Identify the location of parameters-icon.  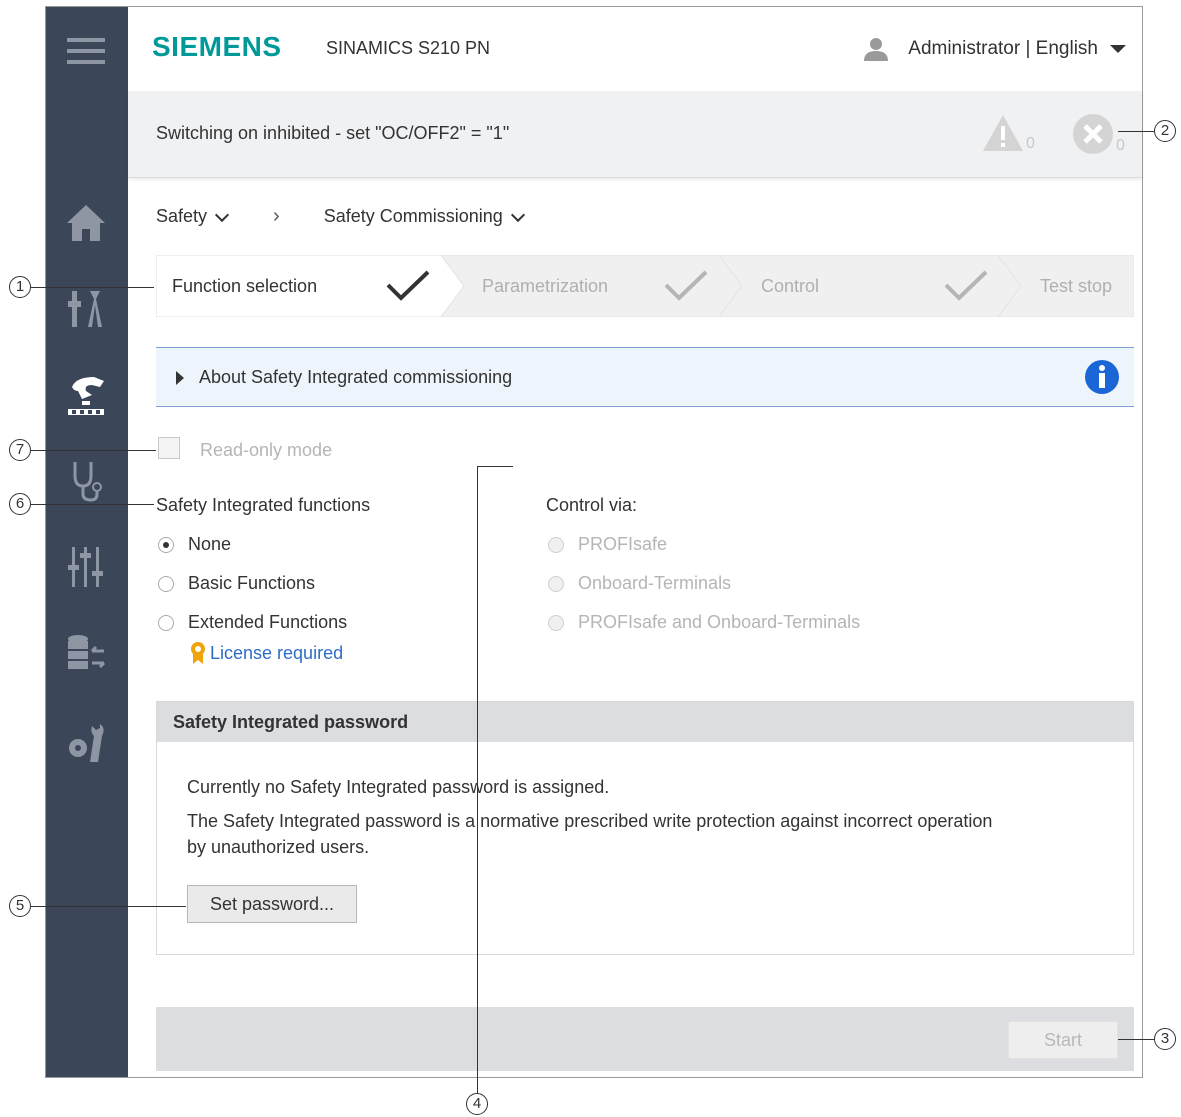
(86, 567).